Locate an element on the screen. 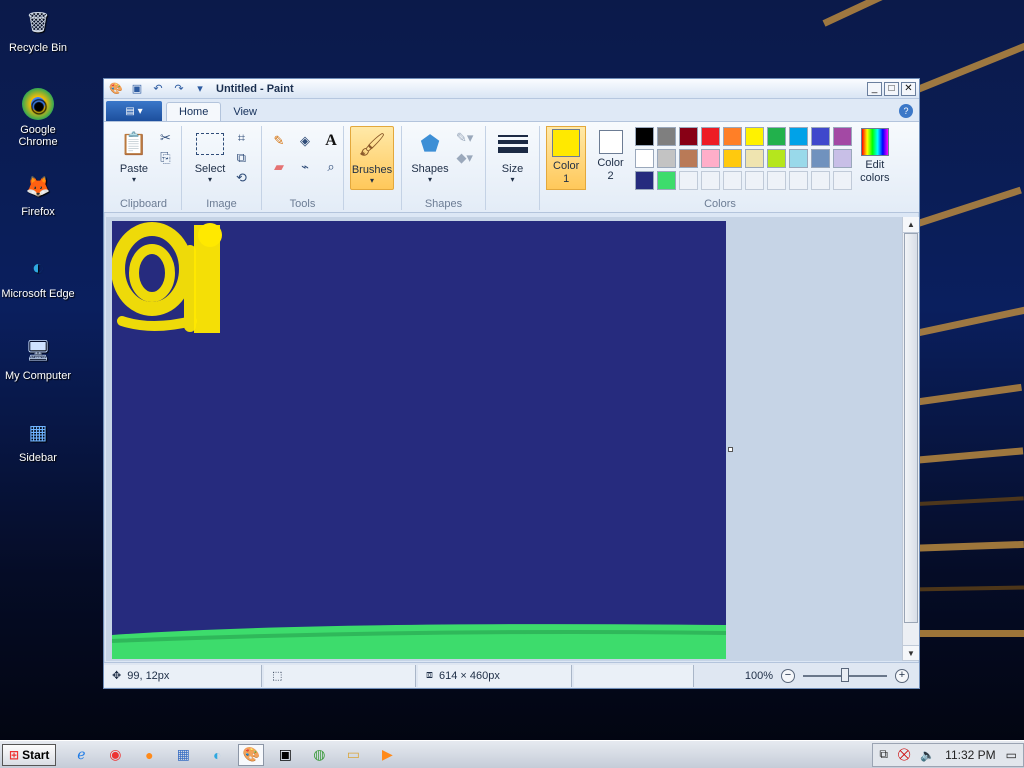  paint-app-icon: 🎨 is located at coordinates (116, 89).